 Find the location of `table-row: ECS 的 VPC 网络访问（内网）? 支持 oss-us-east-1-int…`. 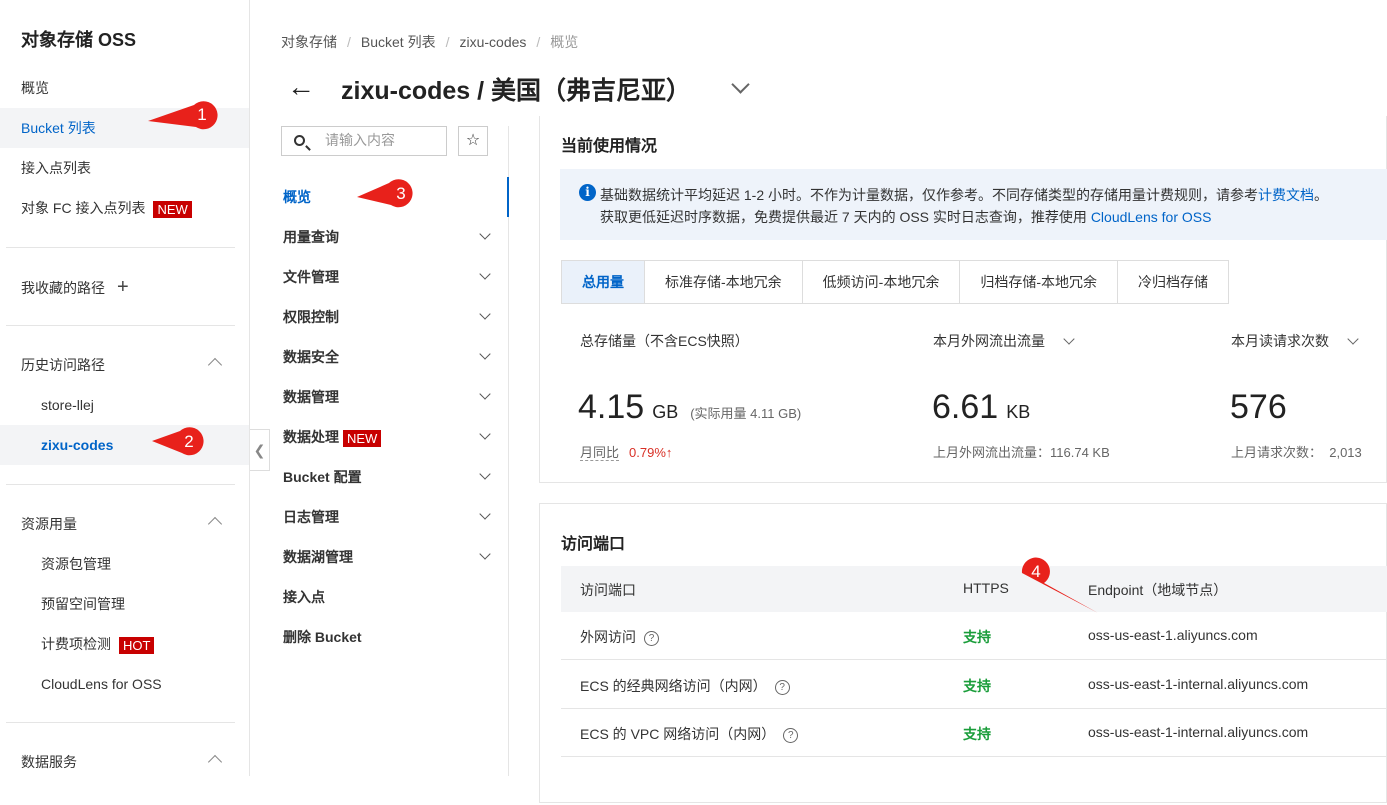

table-row: ECS 的 VPC 网络访问（内网）? 支持 oss-us-east-1-int… is located at coordinates (974, 733).